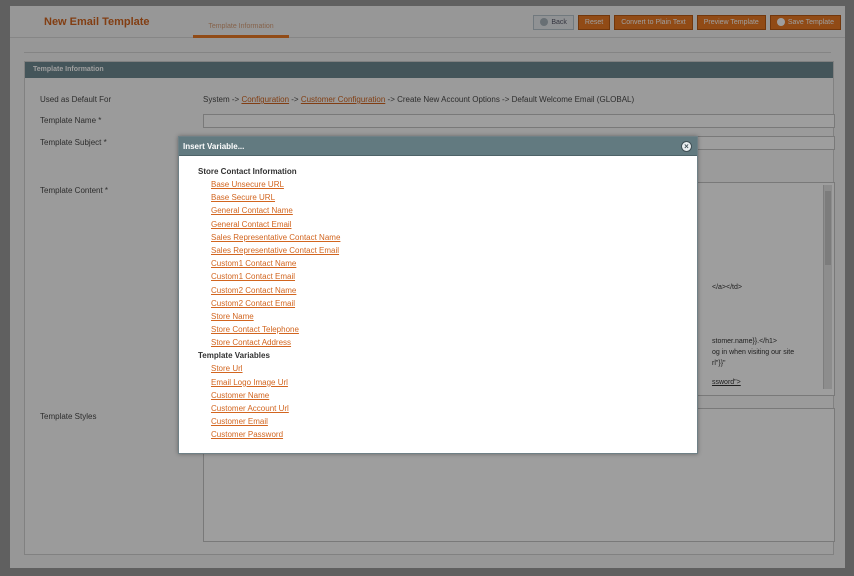 This screenshot has height=576, width=854. I want to click on variable-link: Store Contact Telephone, so click(454, 329).